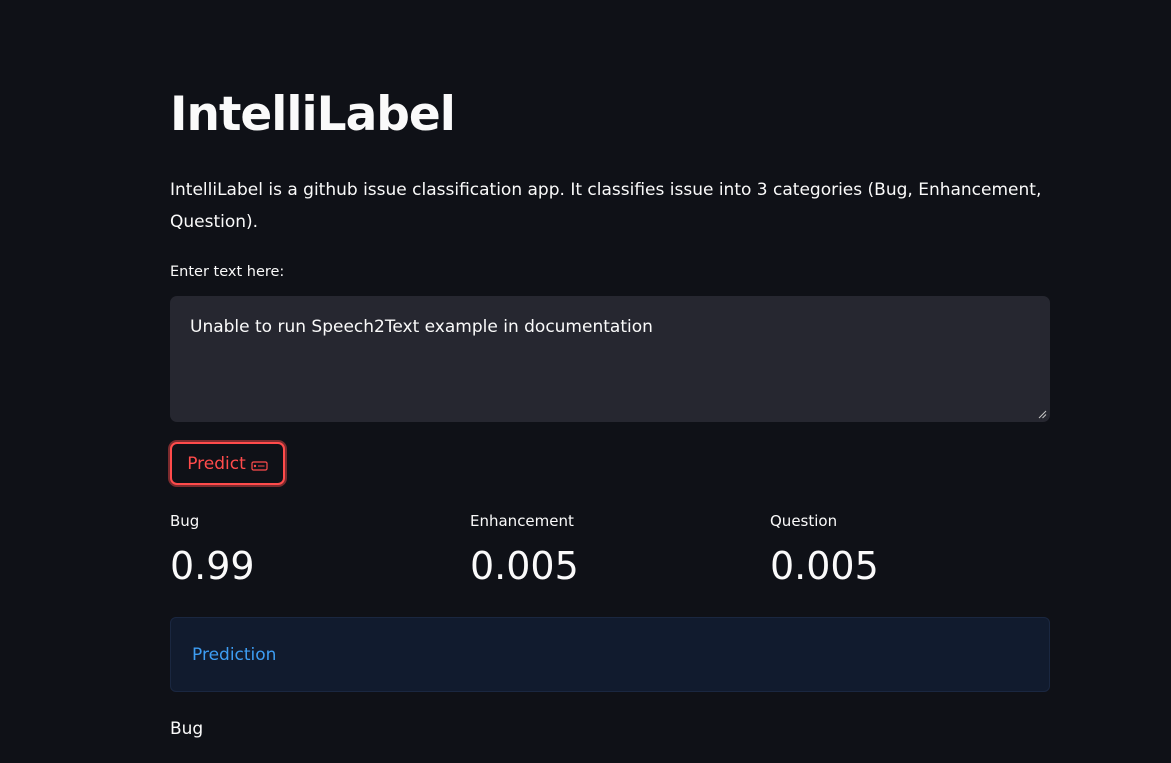  I want to click on prediction-result: Bug, so click(187, 729).